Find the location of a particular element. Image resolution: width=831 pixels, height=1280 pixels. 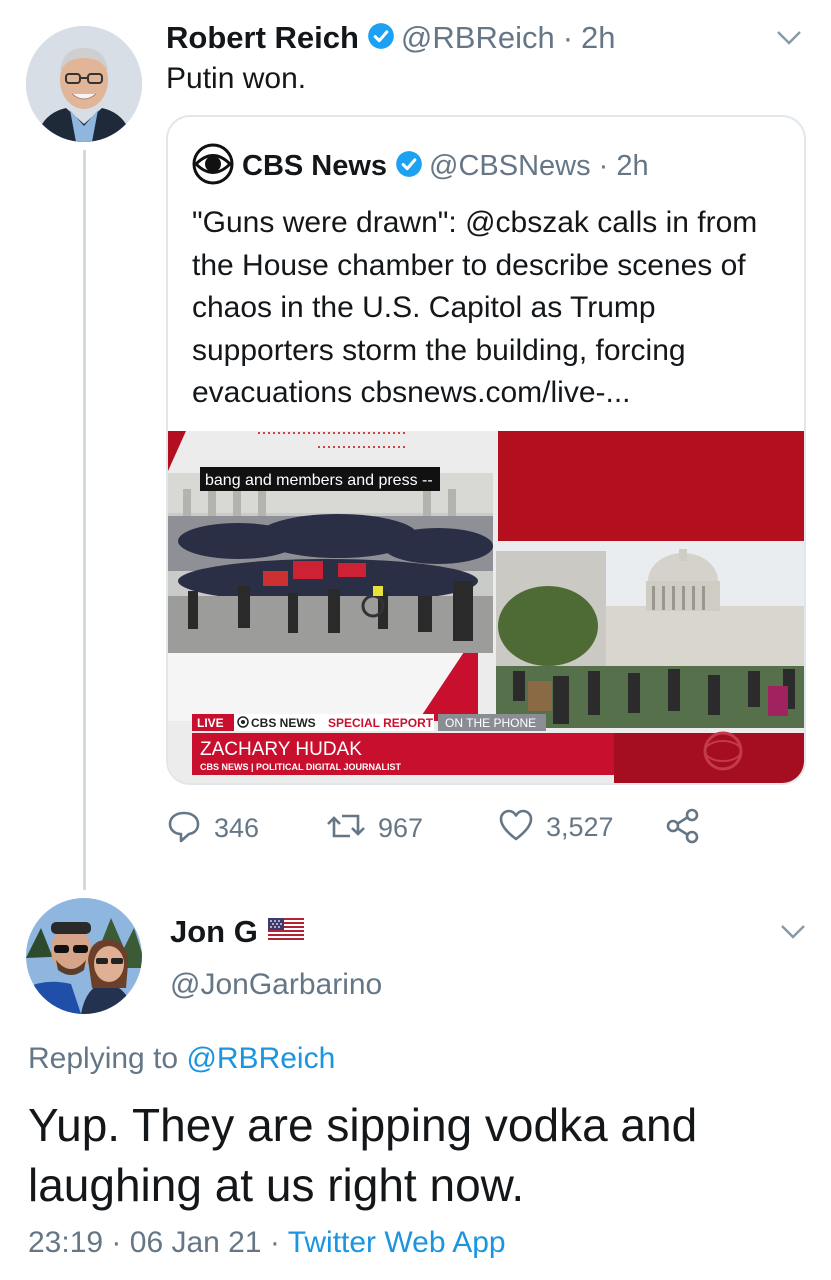

reply-author-handle: @JonGarbarino is located at coordinates (276, 985).